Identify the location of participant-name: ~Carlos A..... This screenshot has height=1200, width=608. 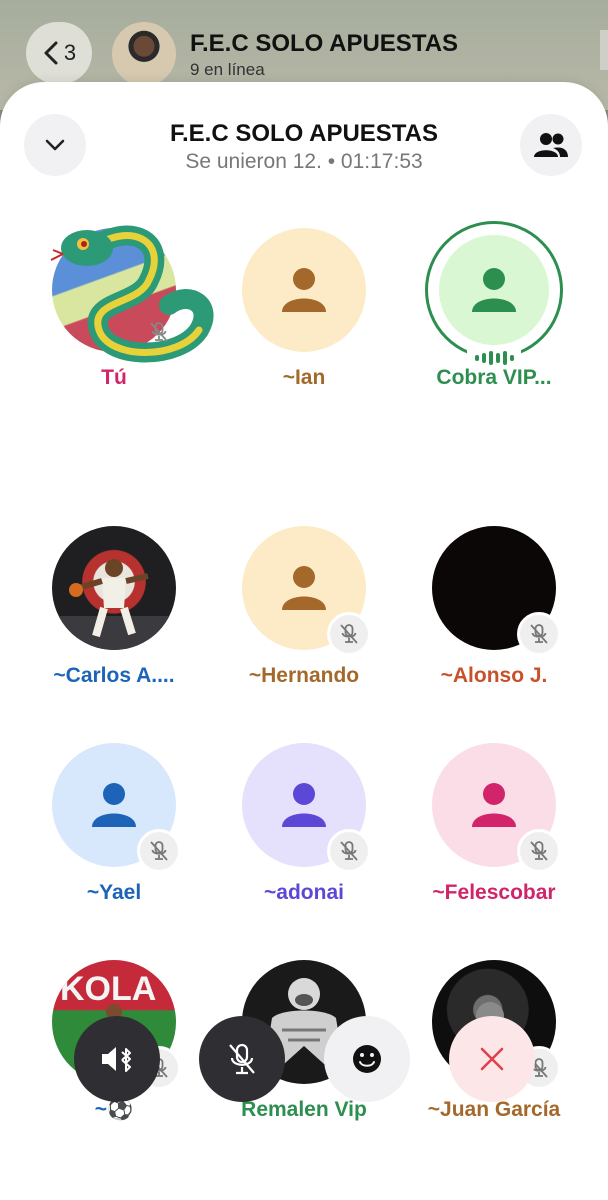
(114, 675).